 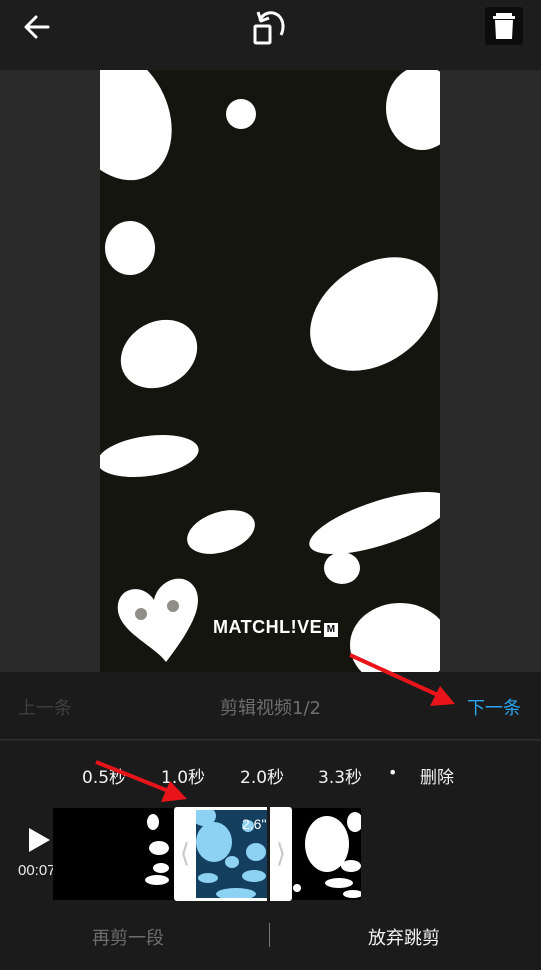 I want to click on matchlive-watermark: MATCHL!VE M, so click(x=276, y=627).